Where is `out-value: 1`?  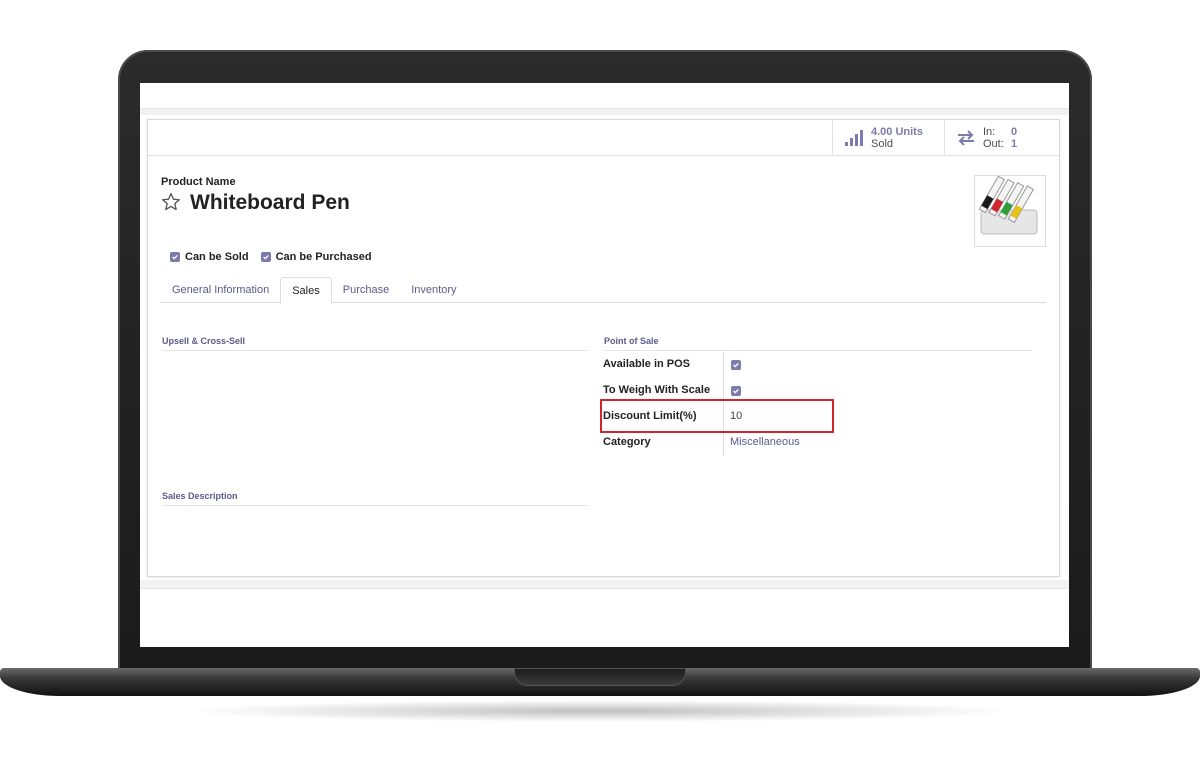 out-value: 1 is located at coordinates (1014, 143).